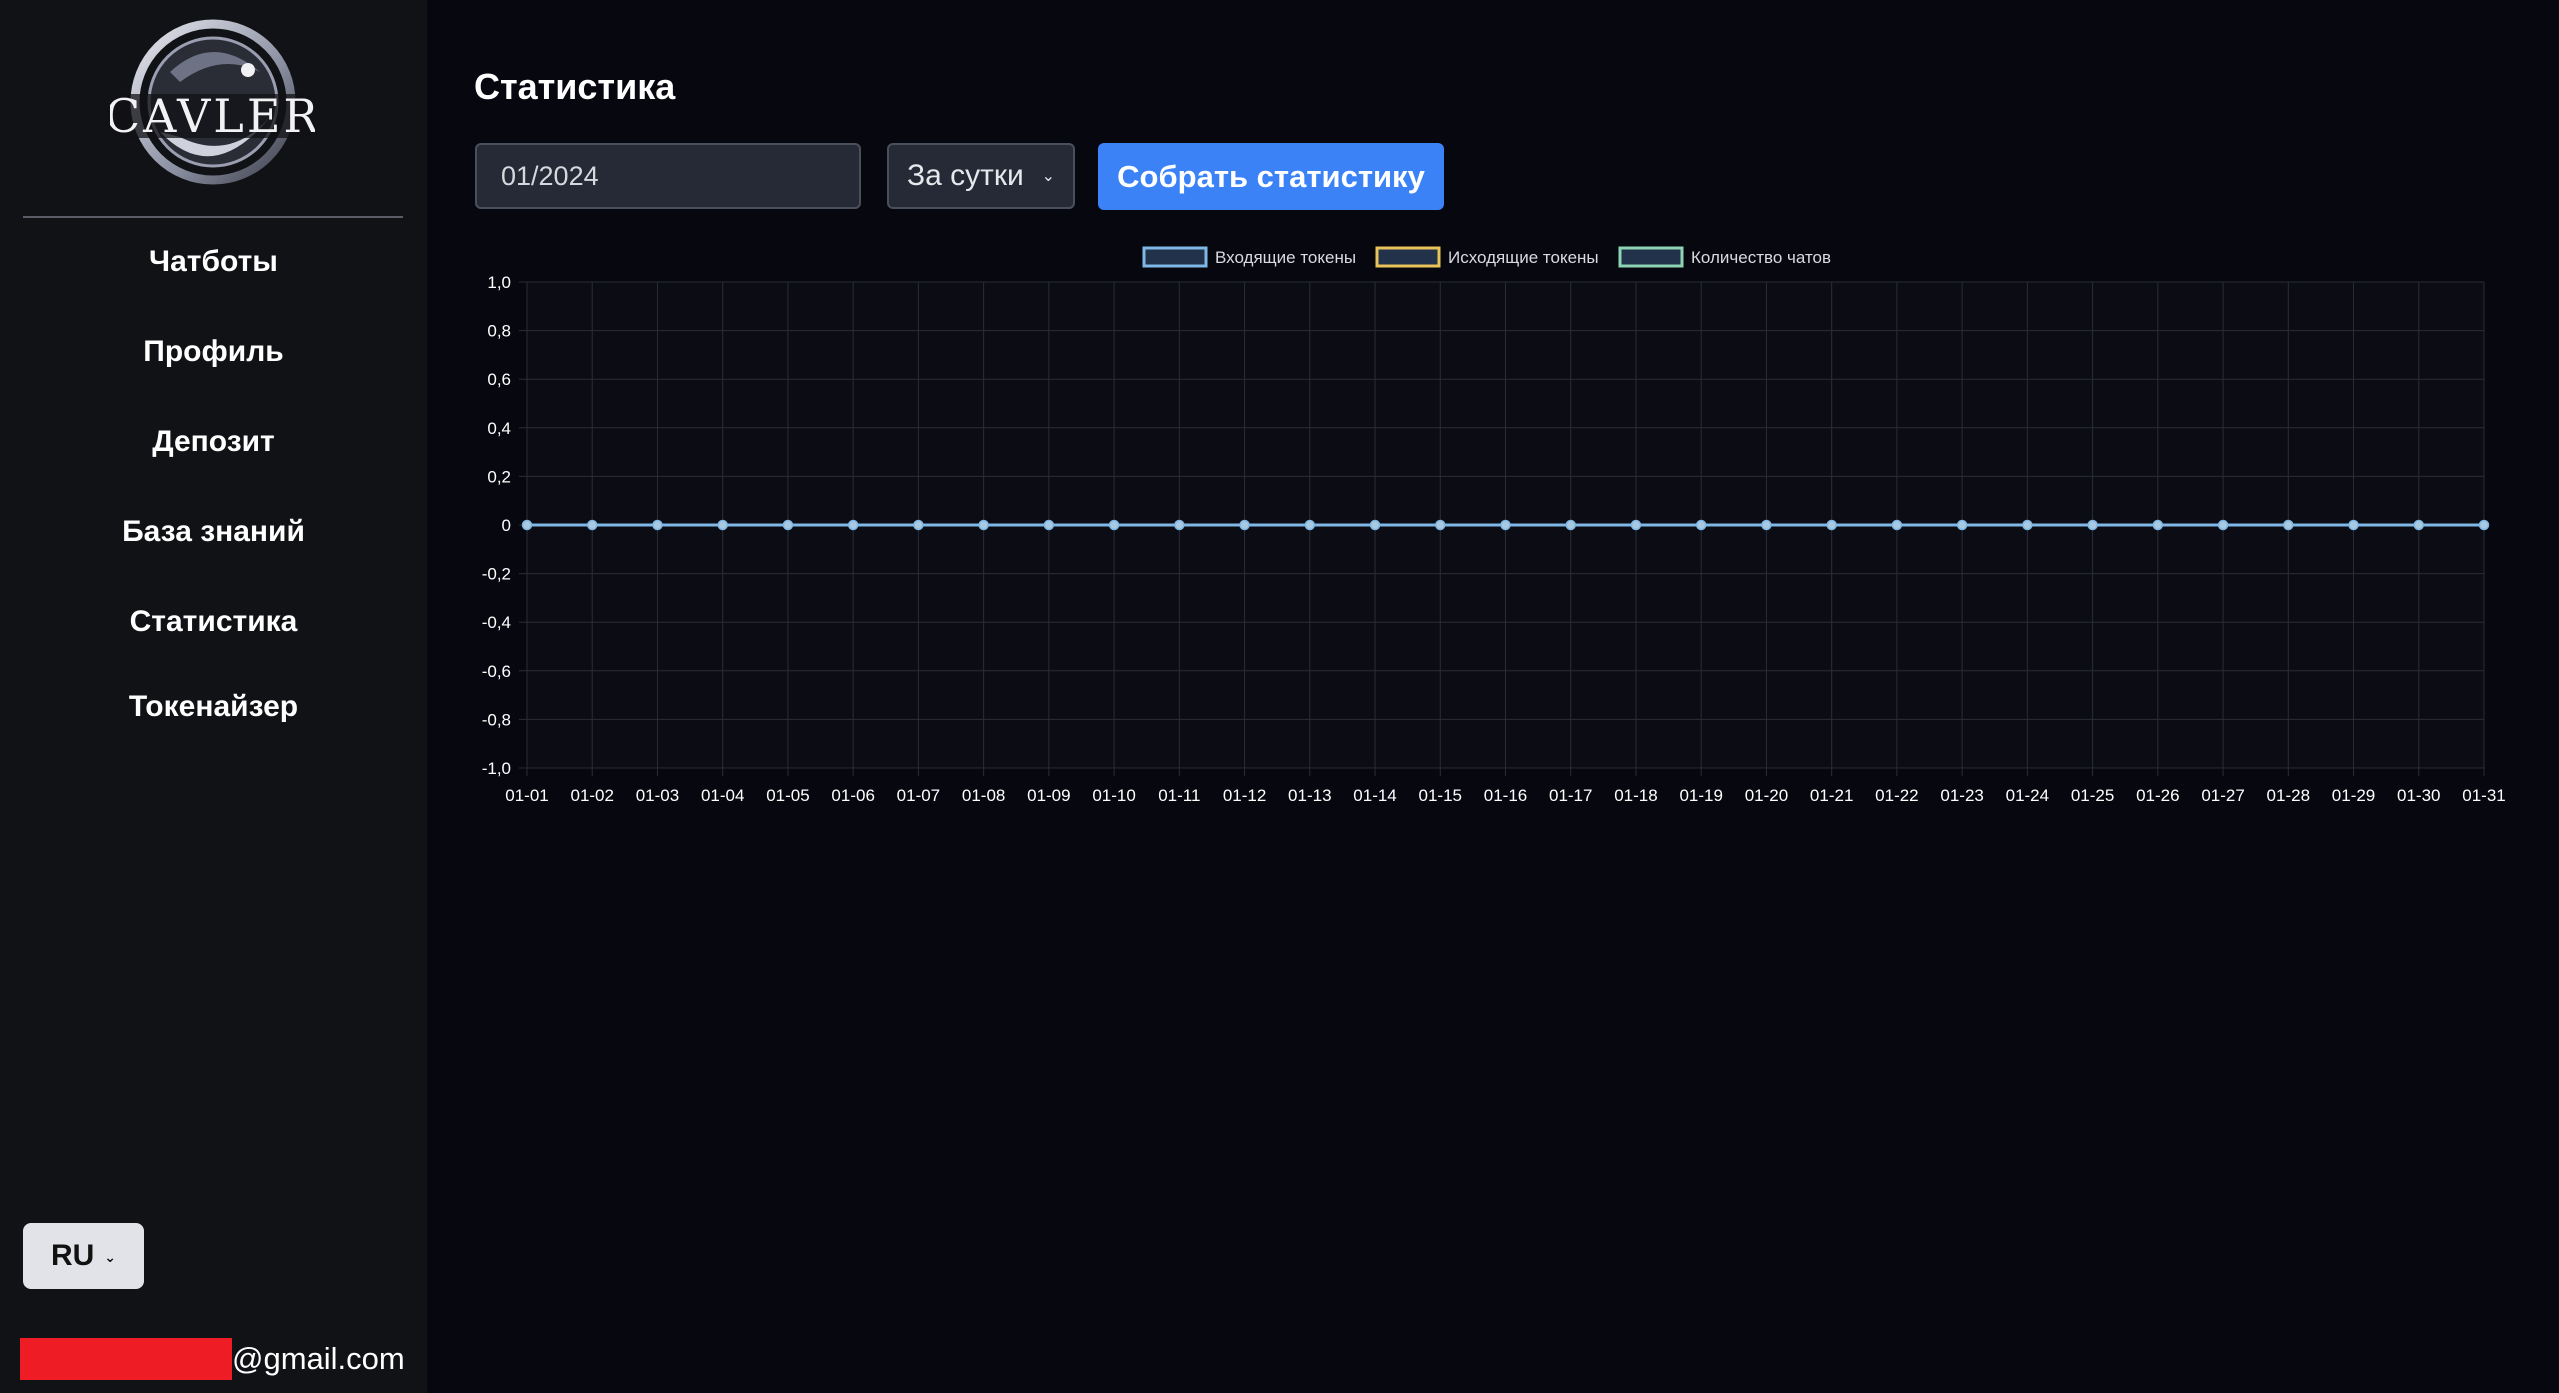 The image size is (2559, 1393). What do you see at coordinates (72, 1255) in the screenshot?
I see `language-label: RU` at bounding box center [72, 1255].